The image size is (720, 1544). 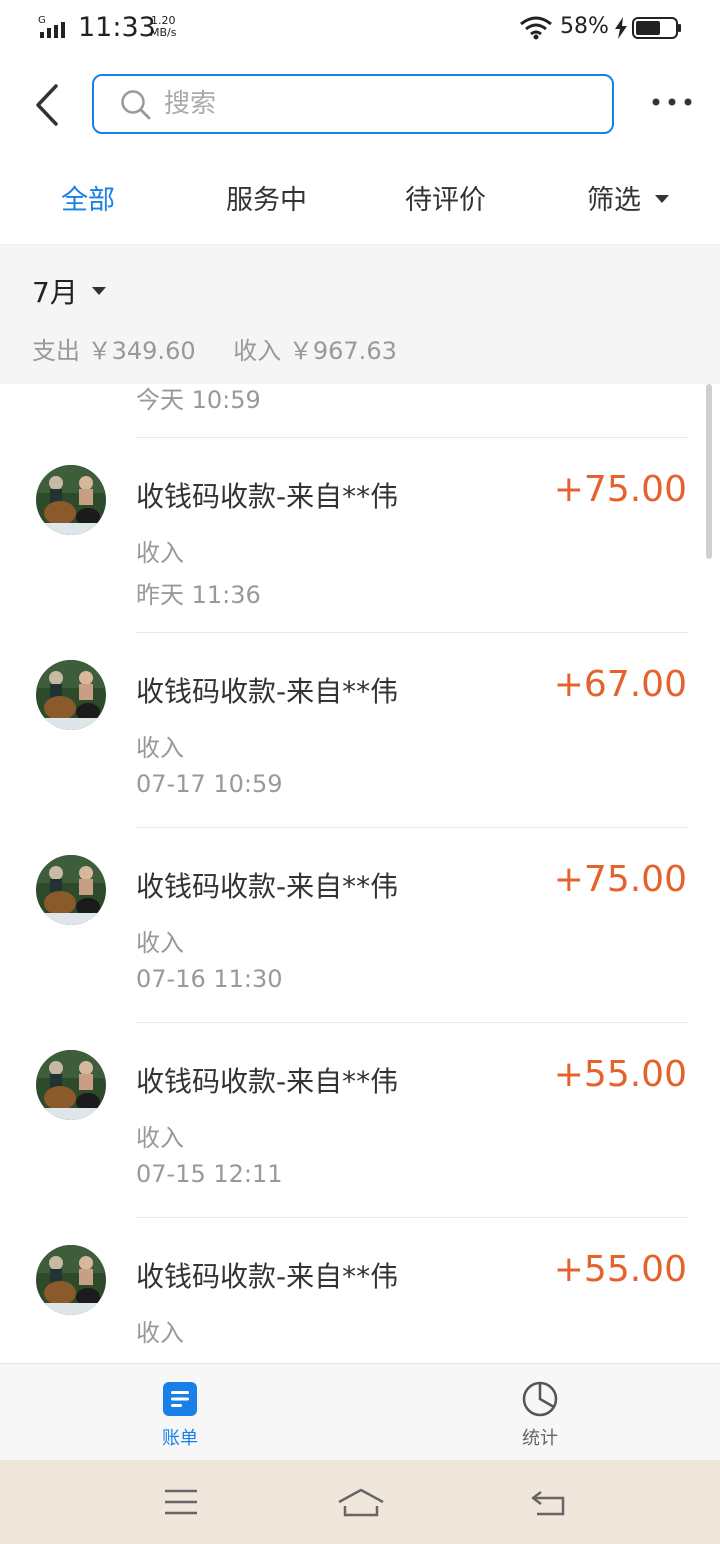 What do you see at coordinates (584, 26) in the screenshot?
I see `battery-percent: 58%` at bounding box center [584, 26].